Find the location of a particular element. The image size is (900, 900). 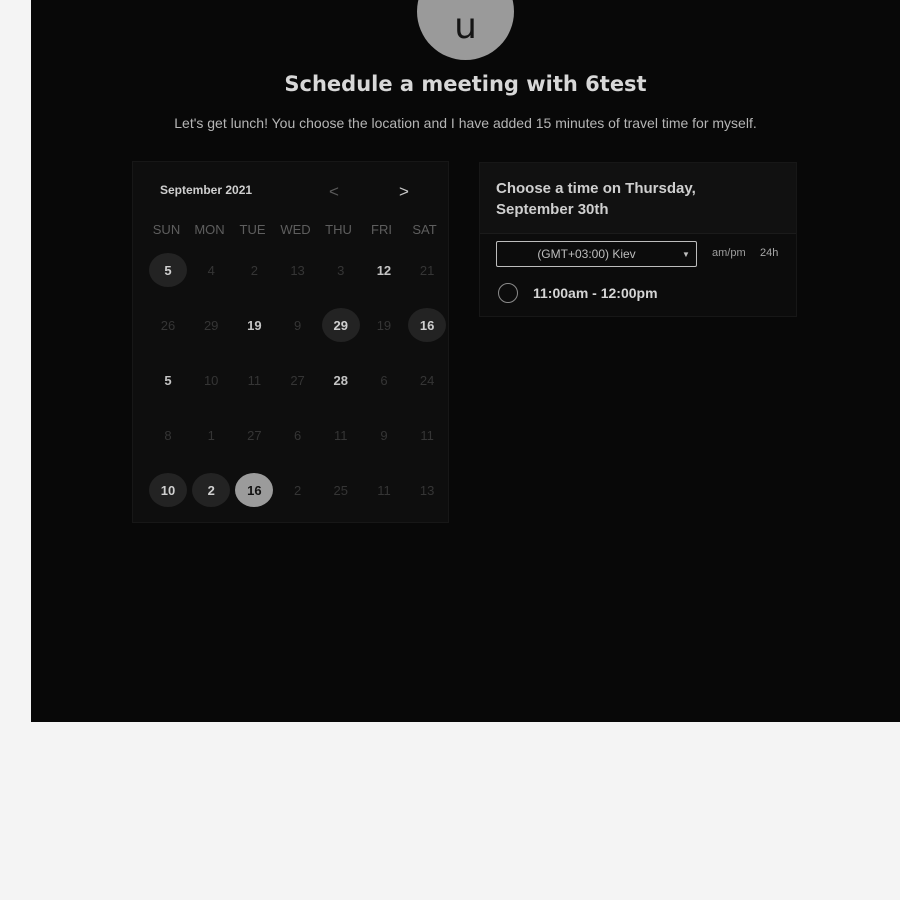

timezone-select: (GMT+03:00) Kiev ▼ is located at coordinates (596, 254).